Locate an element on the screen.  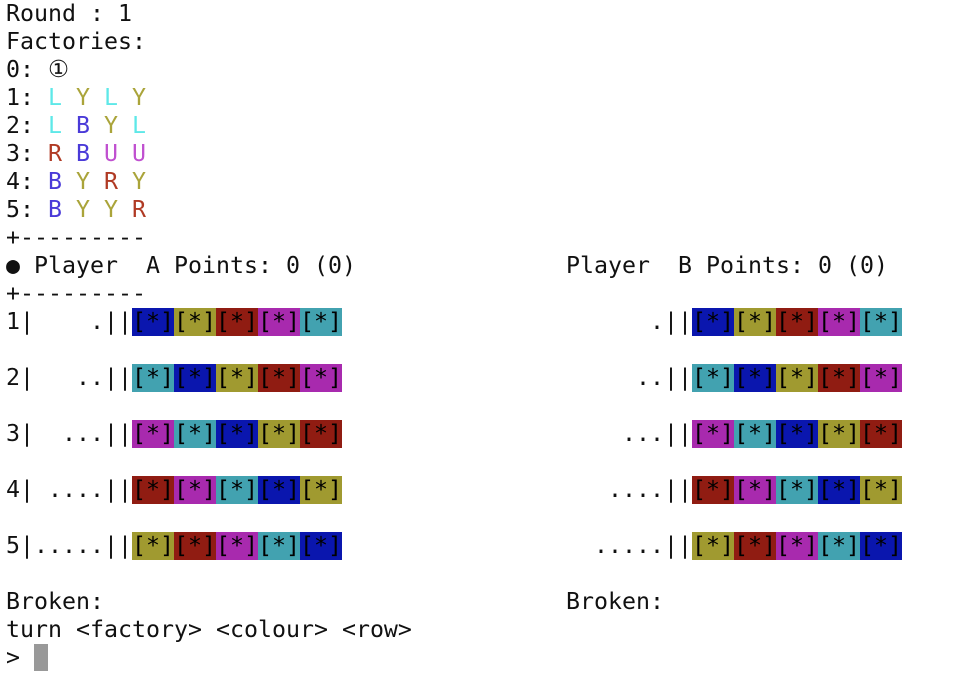
round-label: Round : 1 is located at coordinates (69, 13).